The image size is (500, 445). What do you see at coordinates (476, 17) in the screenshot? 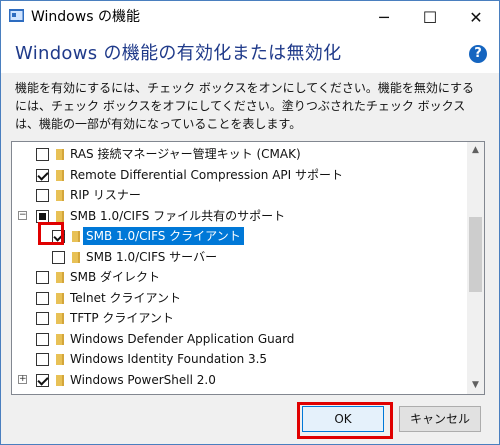
I see `close-button: ✕` at bounding box center [476, 17].